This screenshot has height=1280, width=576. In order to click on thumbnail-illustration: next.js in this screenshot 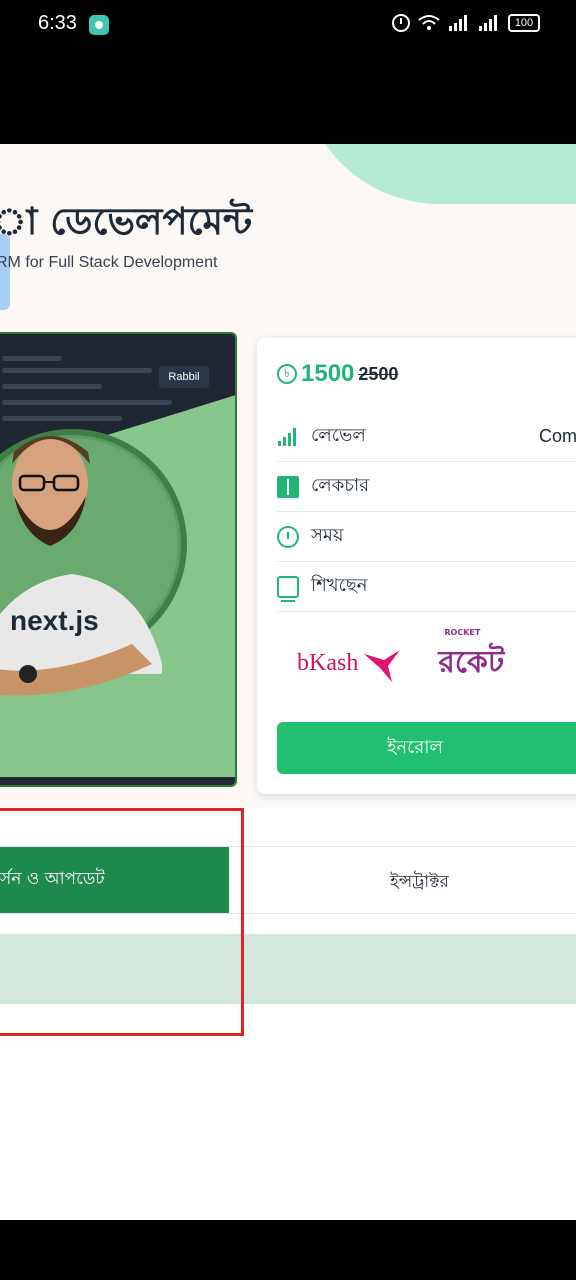, I will do `click(117, 590)`.